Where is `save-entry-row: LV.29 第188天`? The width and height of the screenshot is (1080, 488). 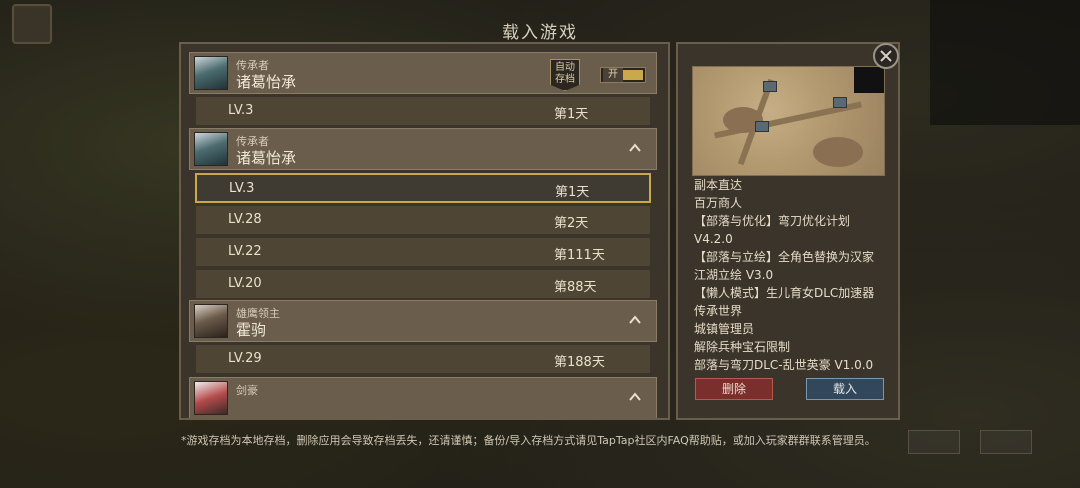
save-entry-row: LV.29 第188天 is located at coordinates (423, 359).